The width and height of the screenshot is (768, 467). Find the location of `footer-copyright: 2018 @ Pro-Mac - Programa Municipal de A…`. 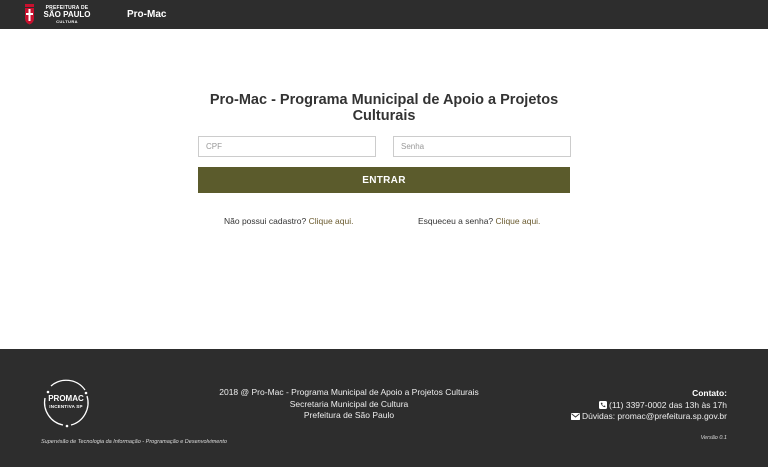

footer-copyright: 2018 @ Pro-Mac - Programa Municipal de A… is located at coordinates (349, 392).